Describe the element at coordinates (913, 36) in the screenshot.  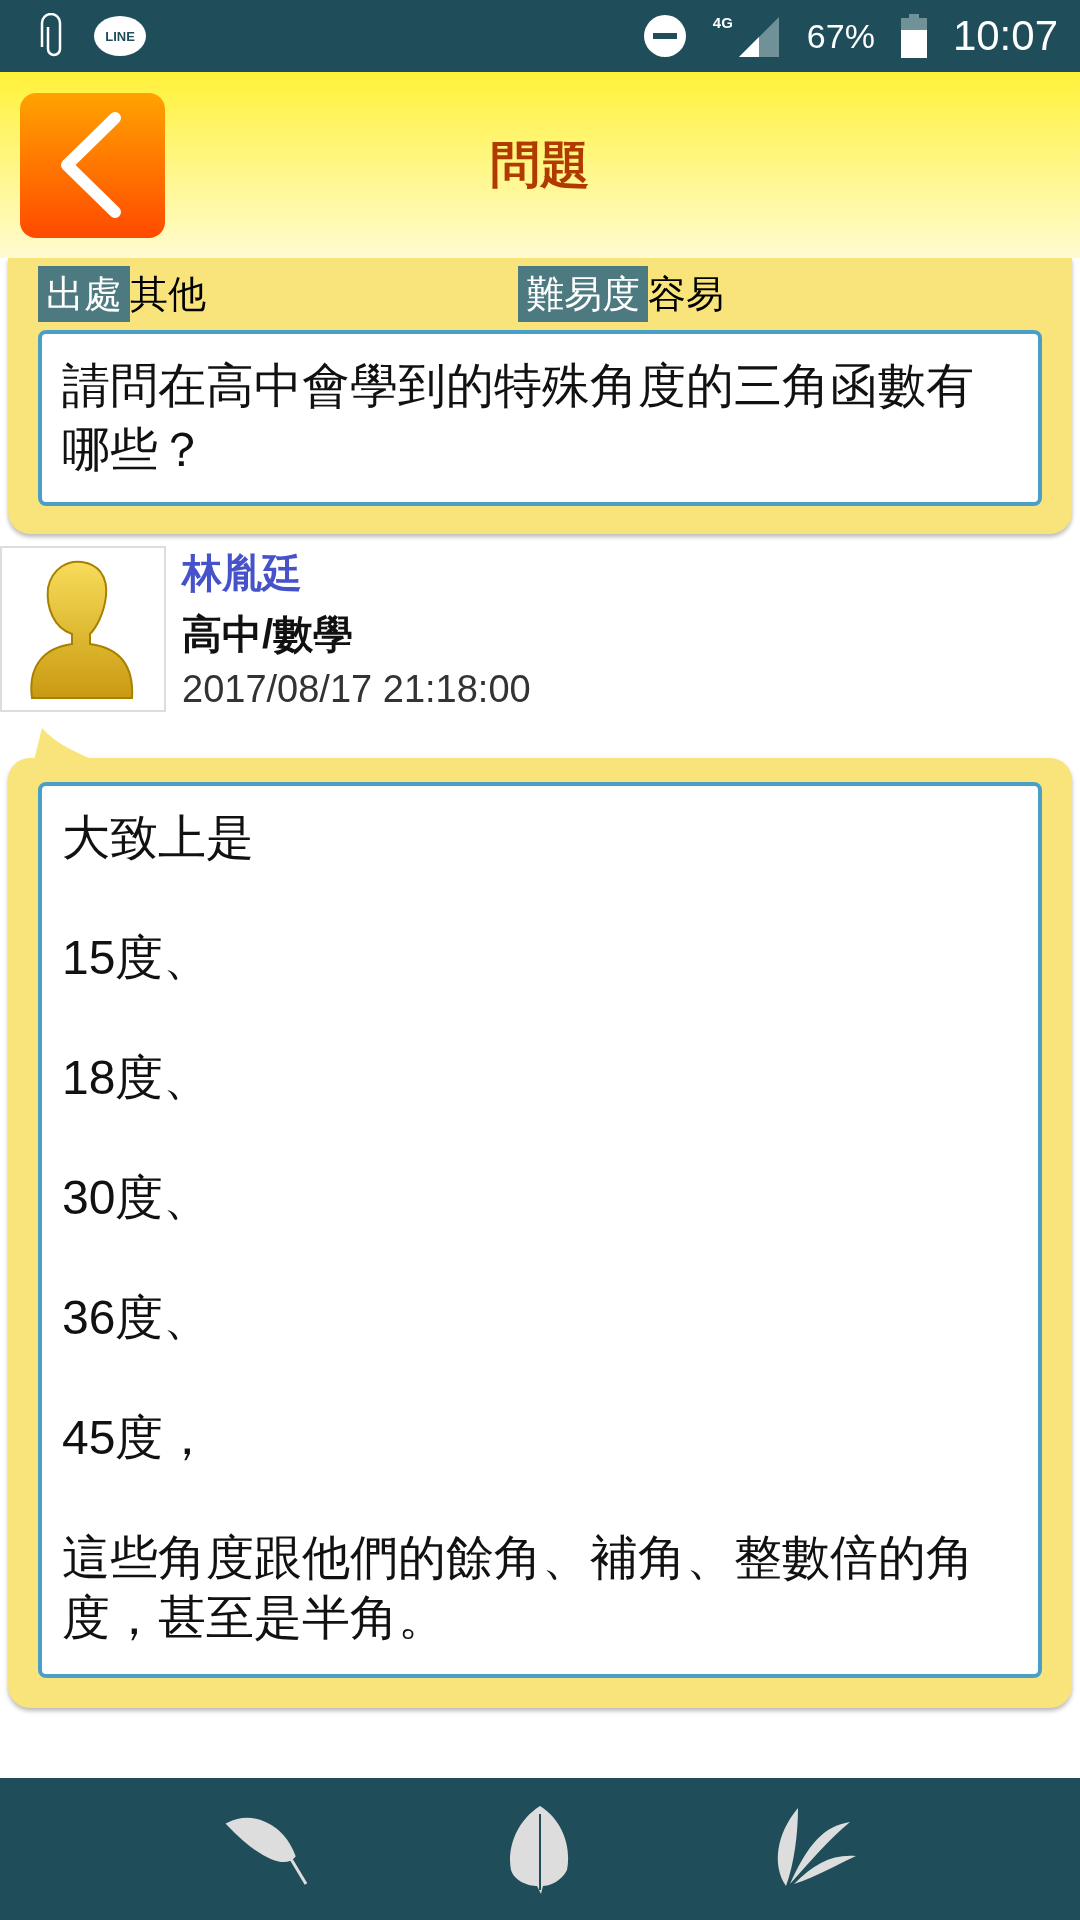
I see `battery-icon` at that location.